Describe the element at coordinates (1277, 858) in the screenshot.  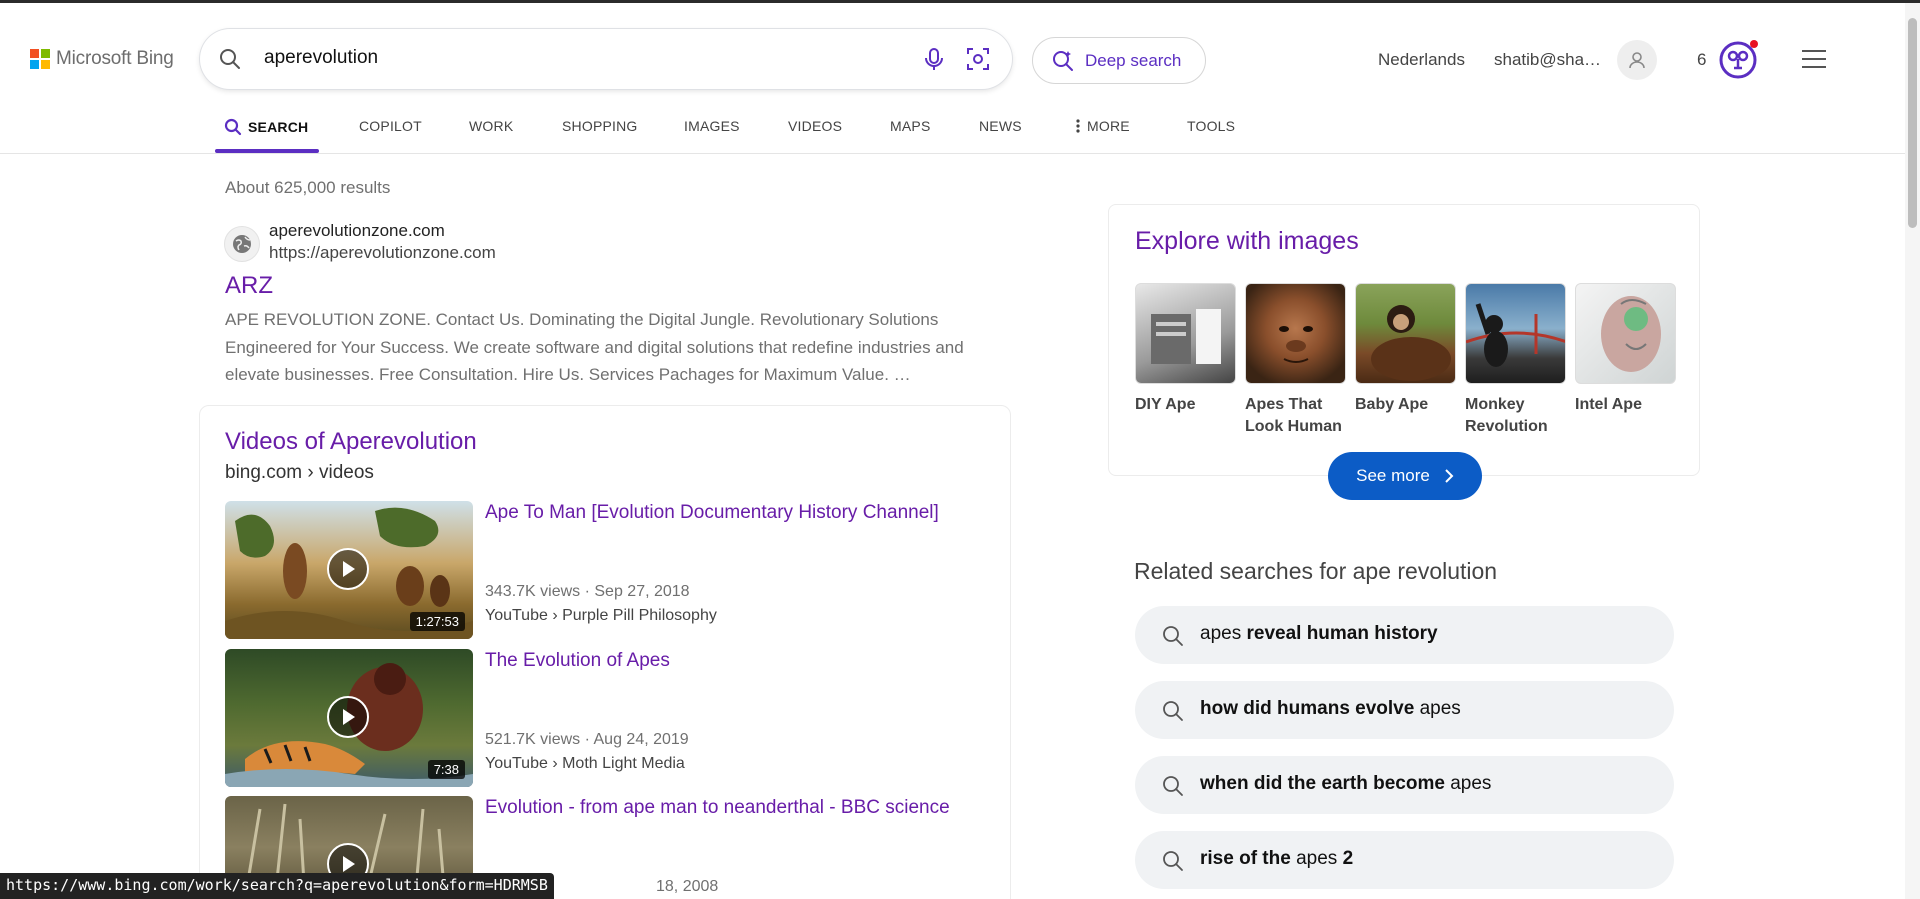
I see `related-search-text: rise of the apes 2` at that location.